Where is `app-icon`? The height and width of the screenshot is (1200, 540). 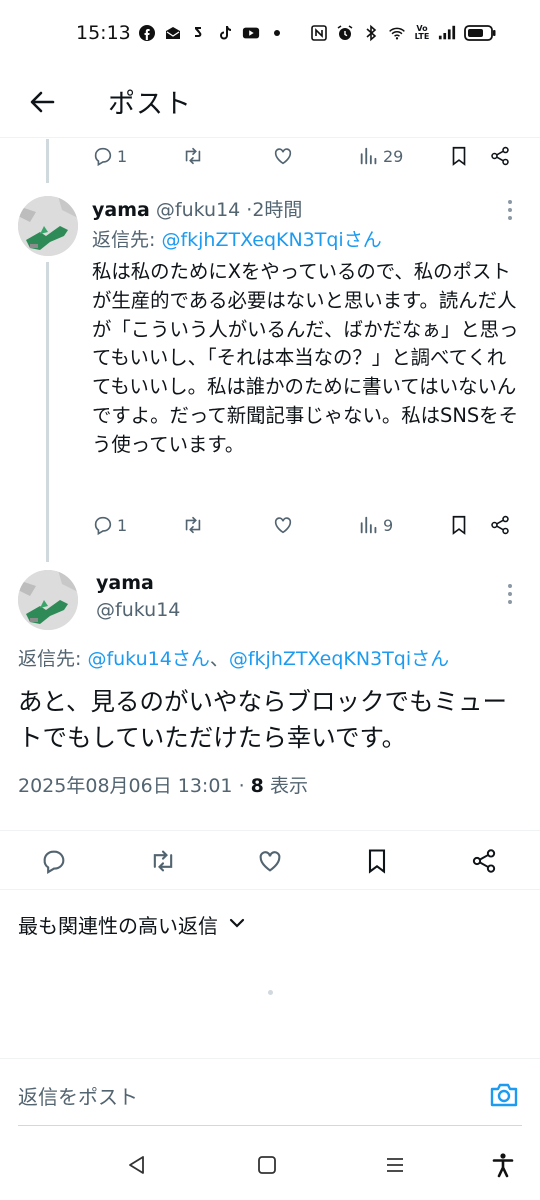
app-icon is located at coordinates (199, 33).